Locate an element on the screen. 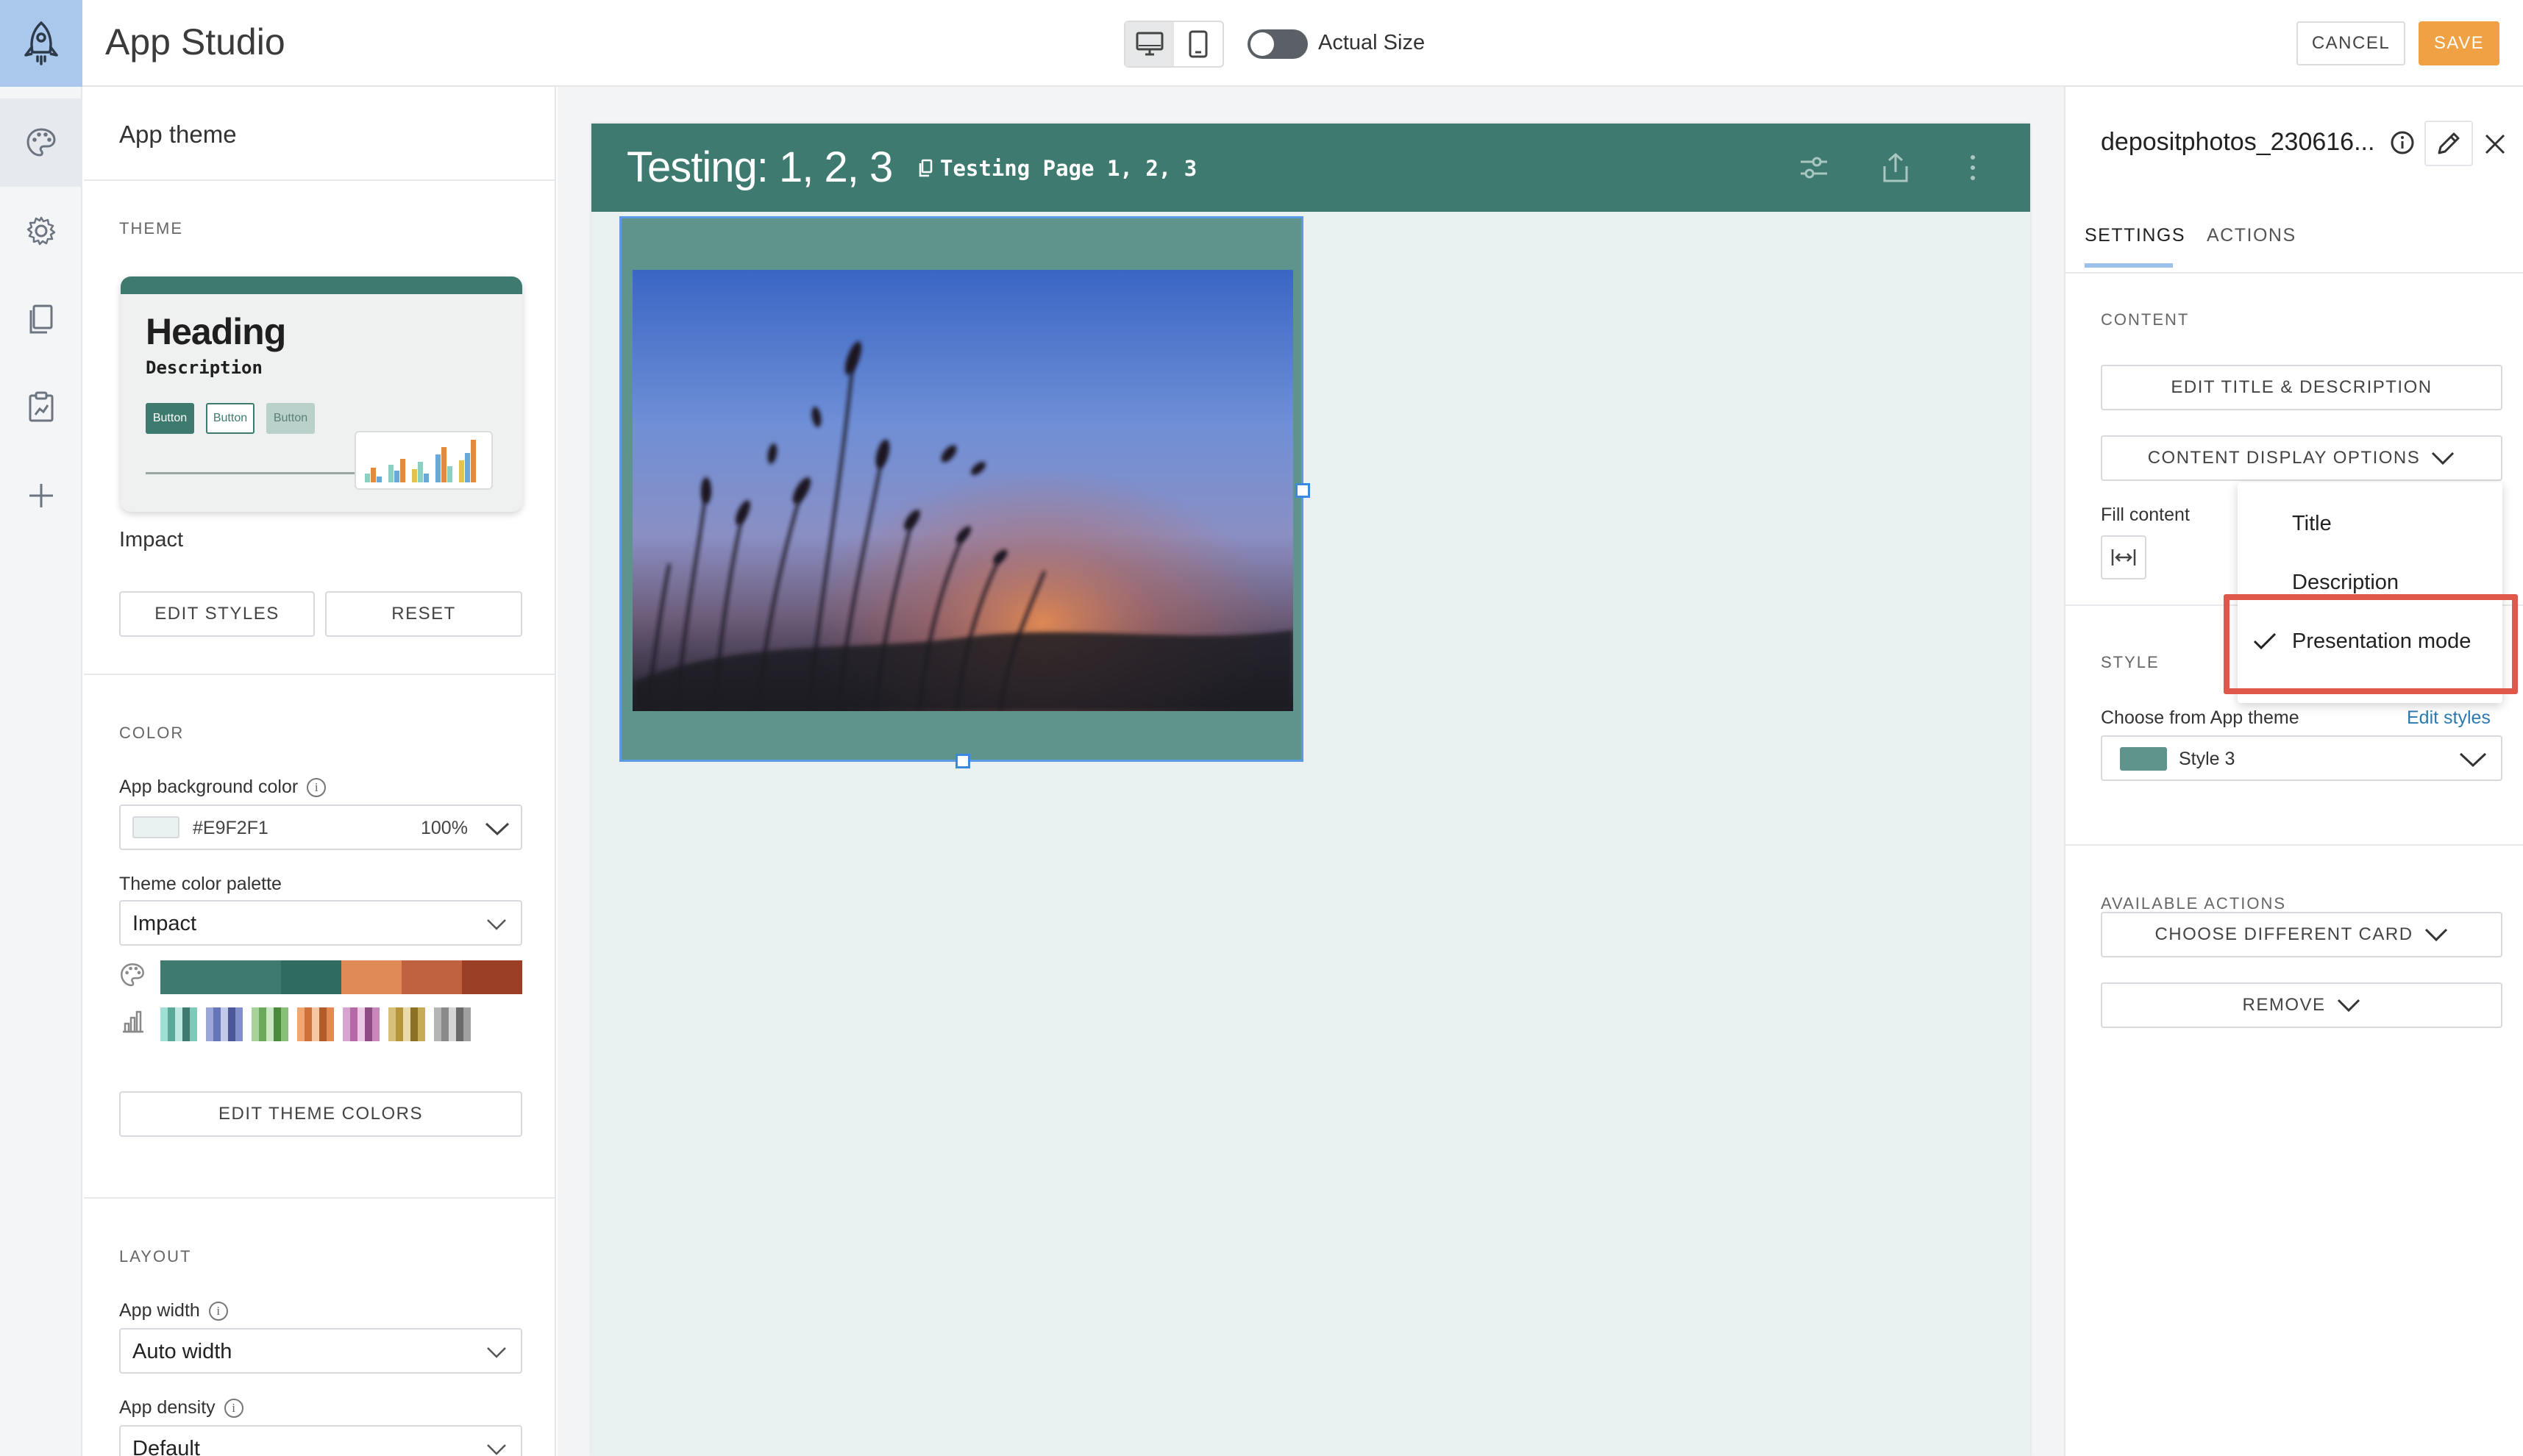  left-rail is located at coordinates (41, 771).